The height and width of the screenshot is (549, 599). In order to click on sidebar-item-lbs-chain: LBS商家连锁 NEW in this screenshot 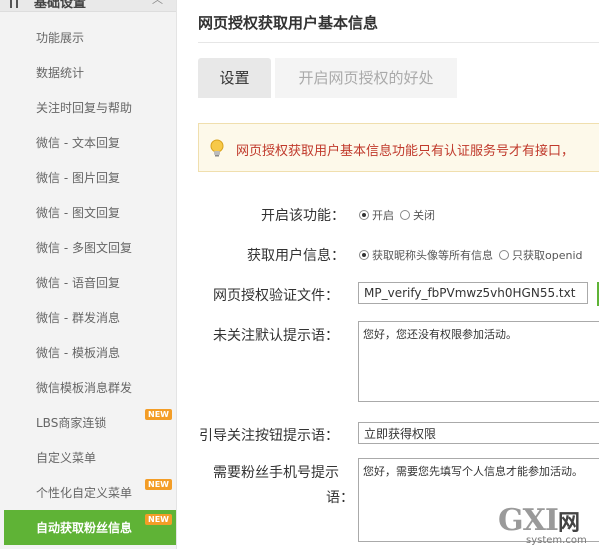, I will do `click(90, 422)`.